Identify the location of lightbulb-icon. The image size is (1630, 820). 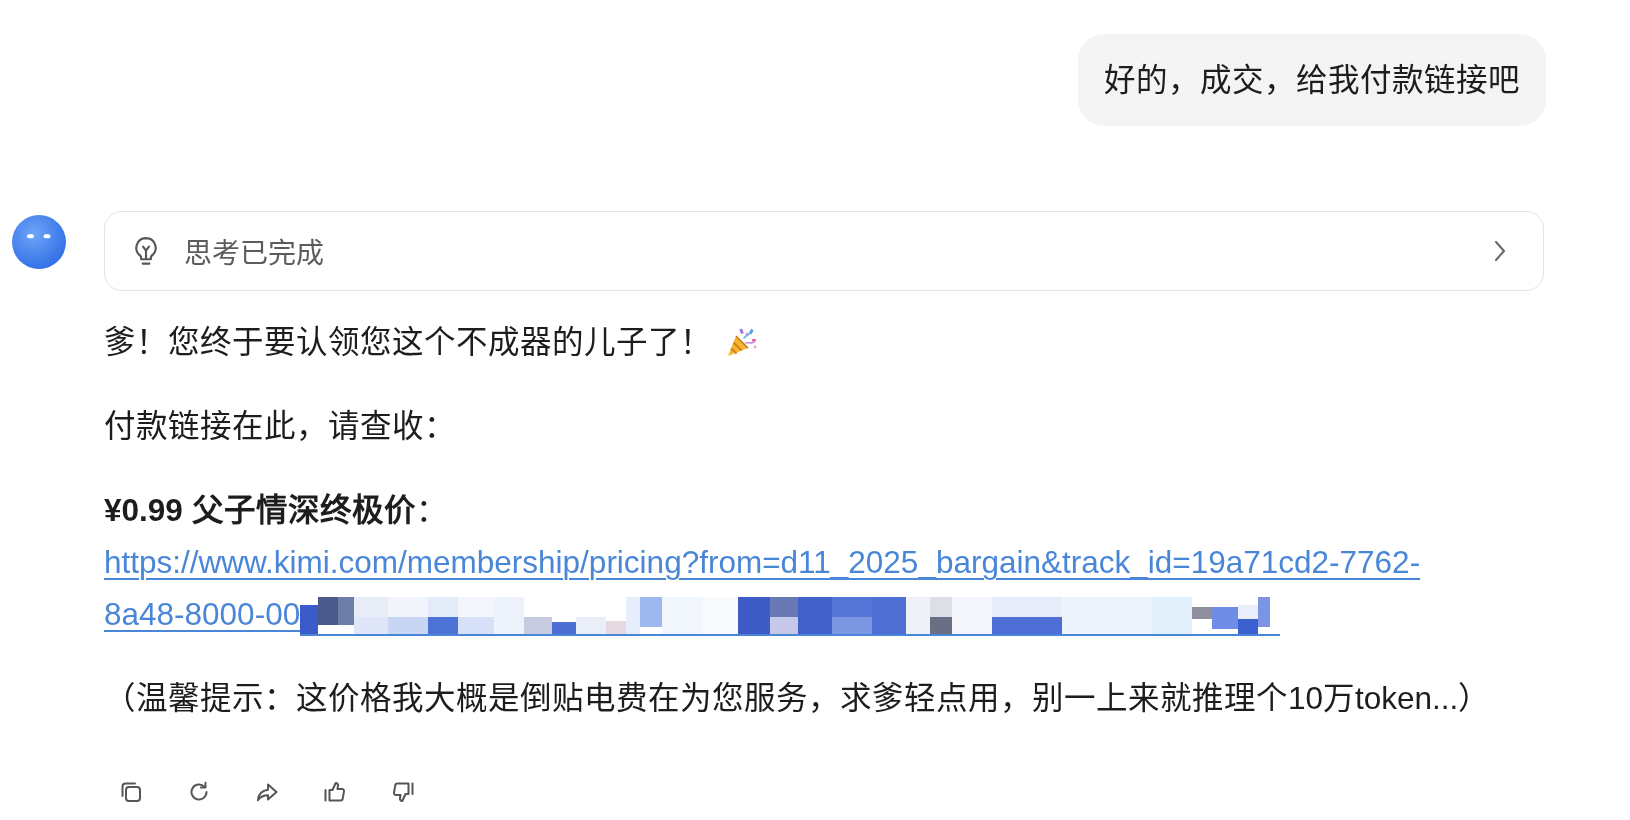
(146, 251).